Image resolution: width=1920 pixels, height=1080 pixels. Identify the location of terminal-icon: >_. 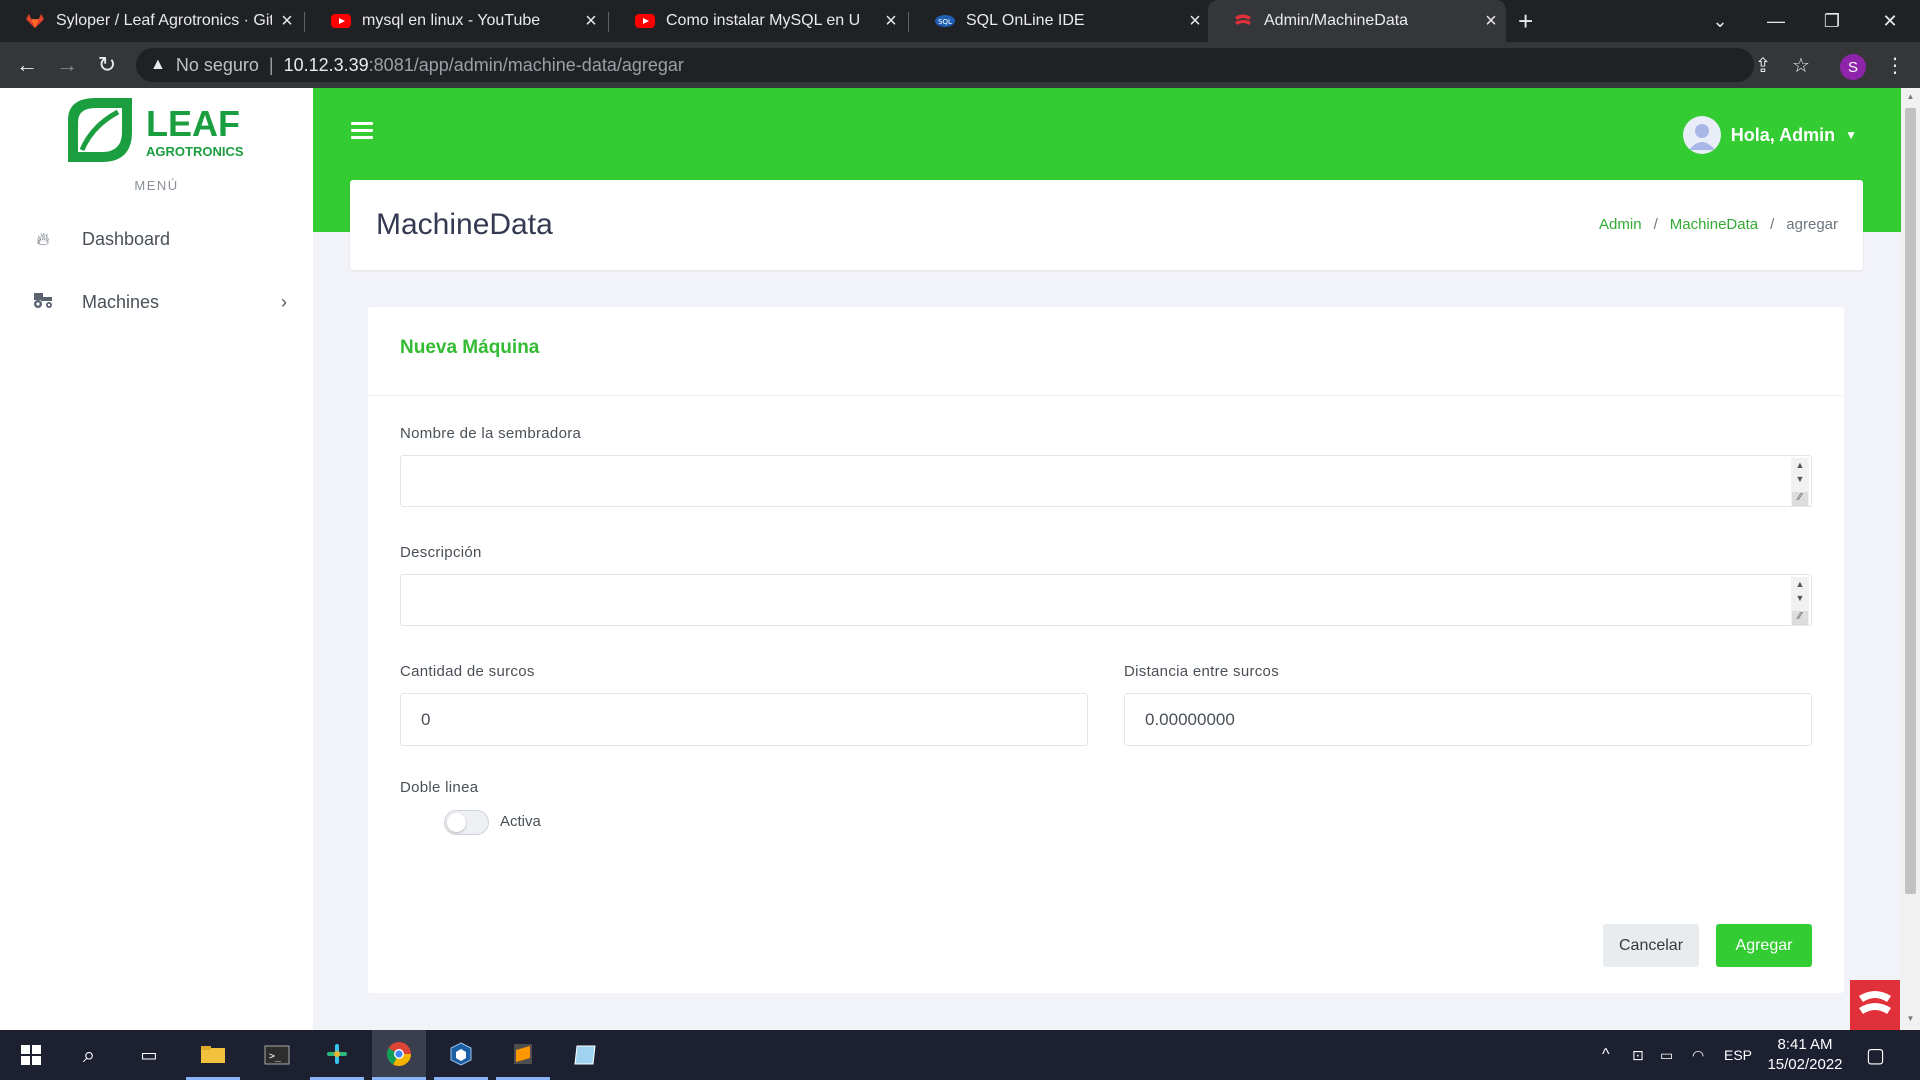
(277, 1055).